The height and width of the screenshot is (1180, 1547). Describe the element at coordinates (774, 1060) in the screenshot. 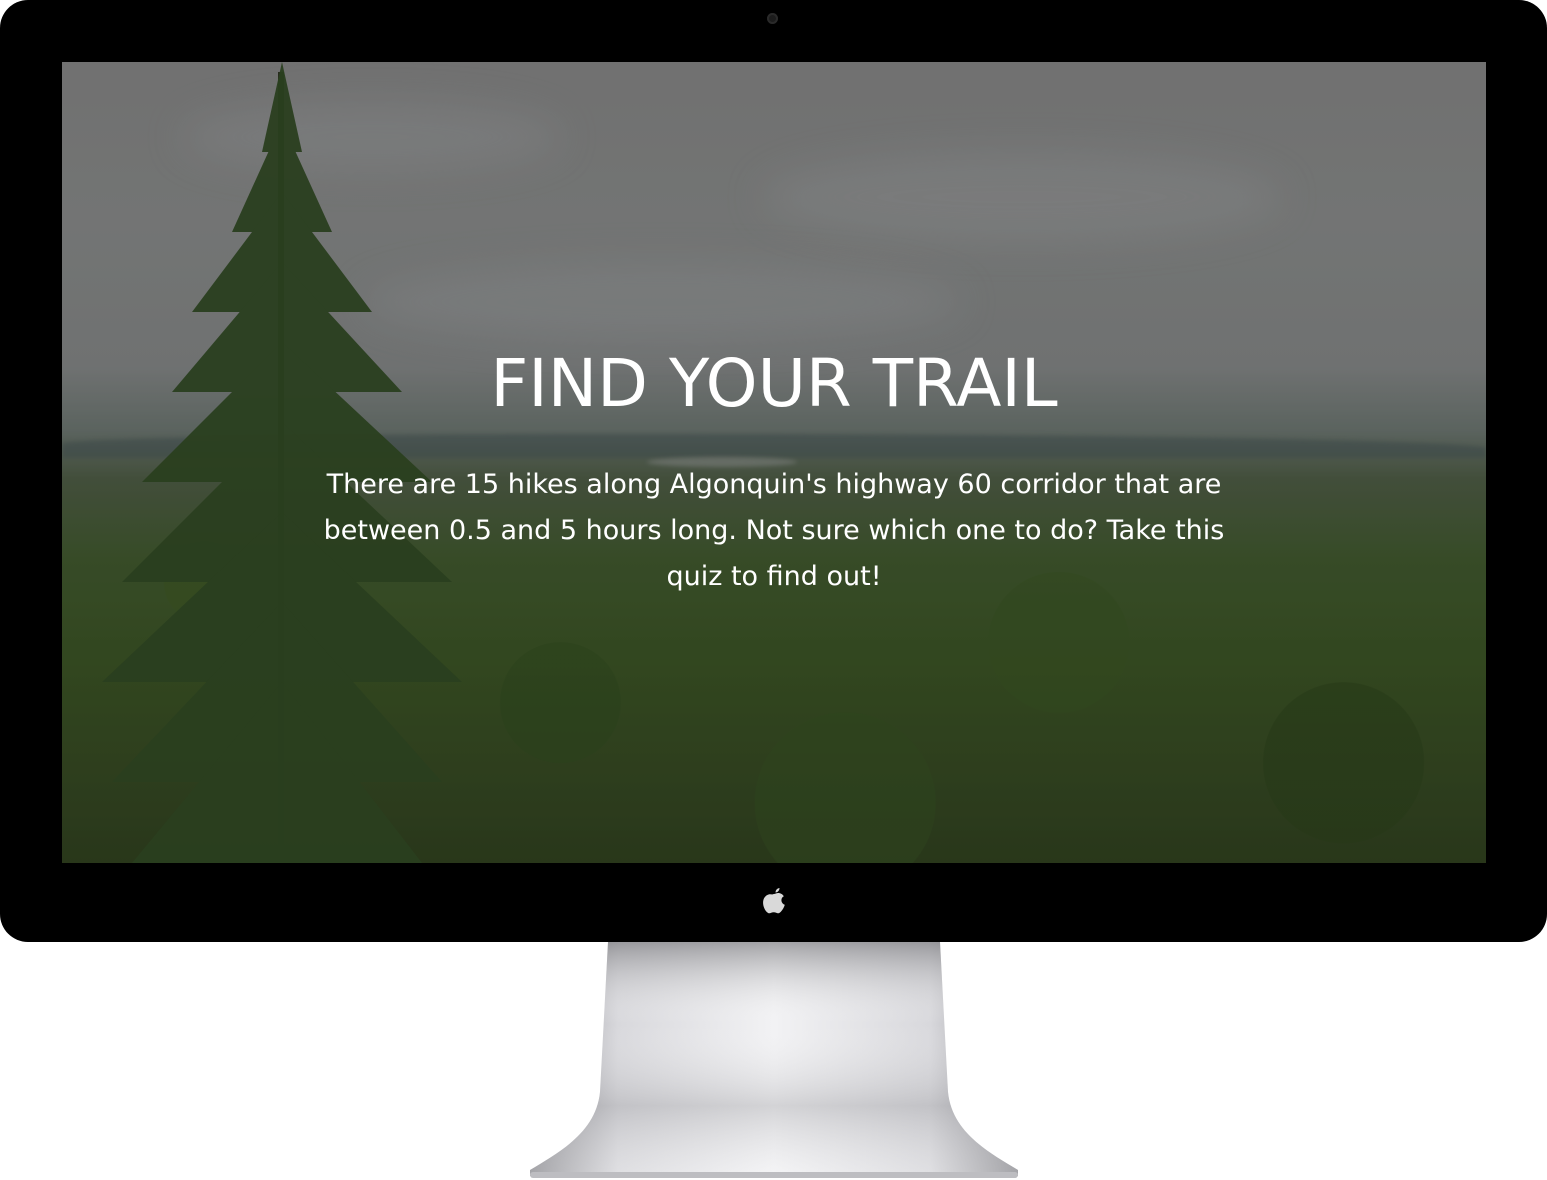

I see `monitor-stand` at that location.